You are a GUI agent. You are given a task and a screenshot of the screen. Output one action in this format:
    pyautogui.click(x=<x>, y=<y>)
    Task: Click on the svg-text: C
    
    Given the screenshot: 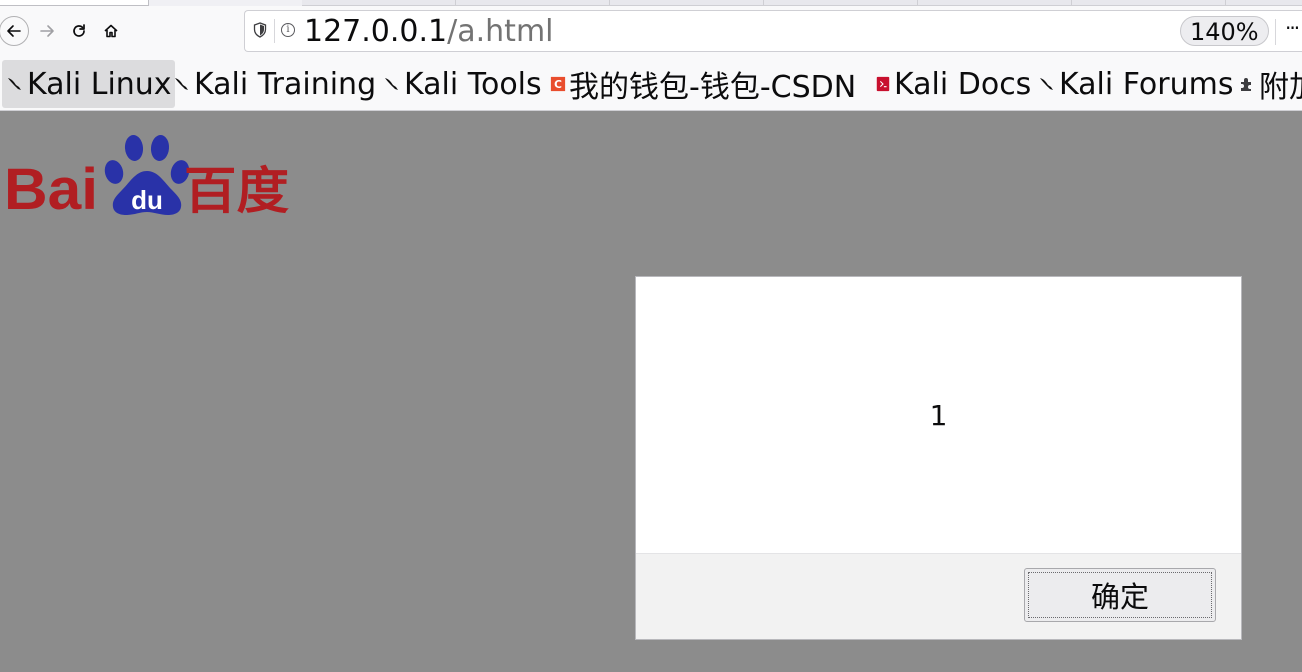 What is the action you would take?
    pyautogui.click(x=558, y=84)
    